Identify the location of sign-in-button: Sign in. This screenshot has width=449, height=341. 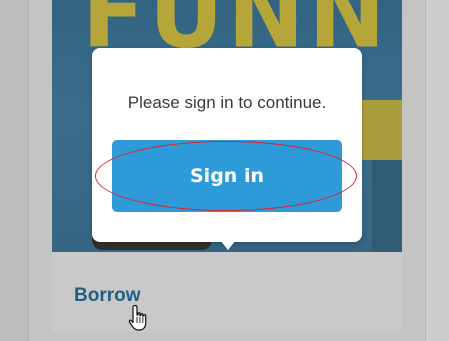
(227, 176).